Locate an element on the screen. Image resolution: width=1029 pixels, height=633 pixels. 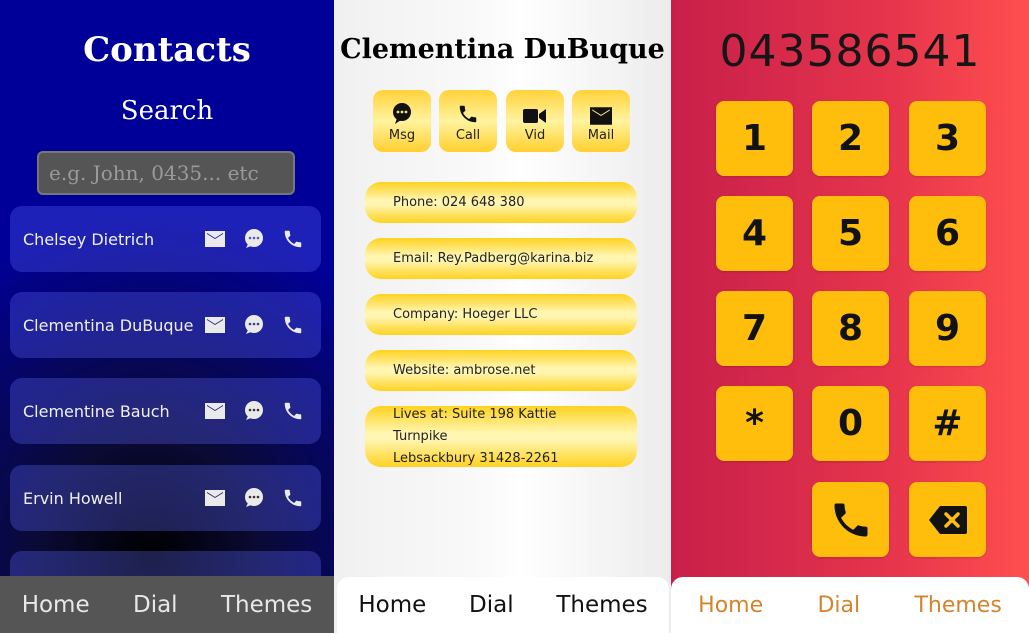
backspace-icon is located at coordinates (947, 519).